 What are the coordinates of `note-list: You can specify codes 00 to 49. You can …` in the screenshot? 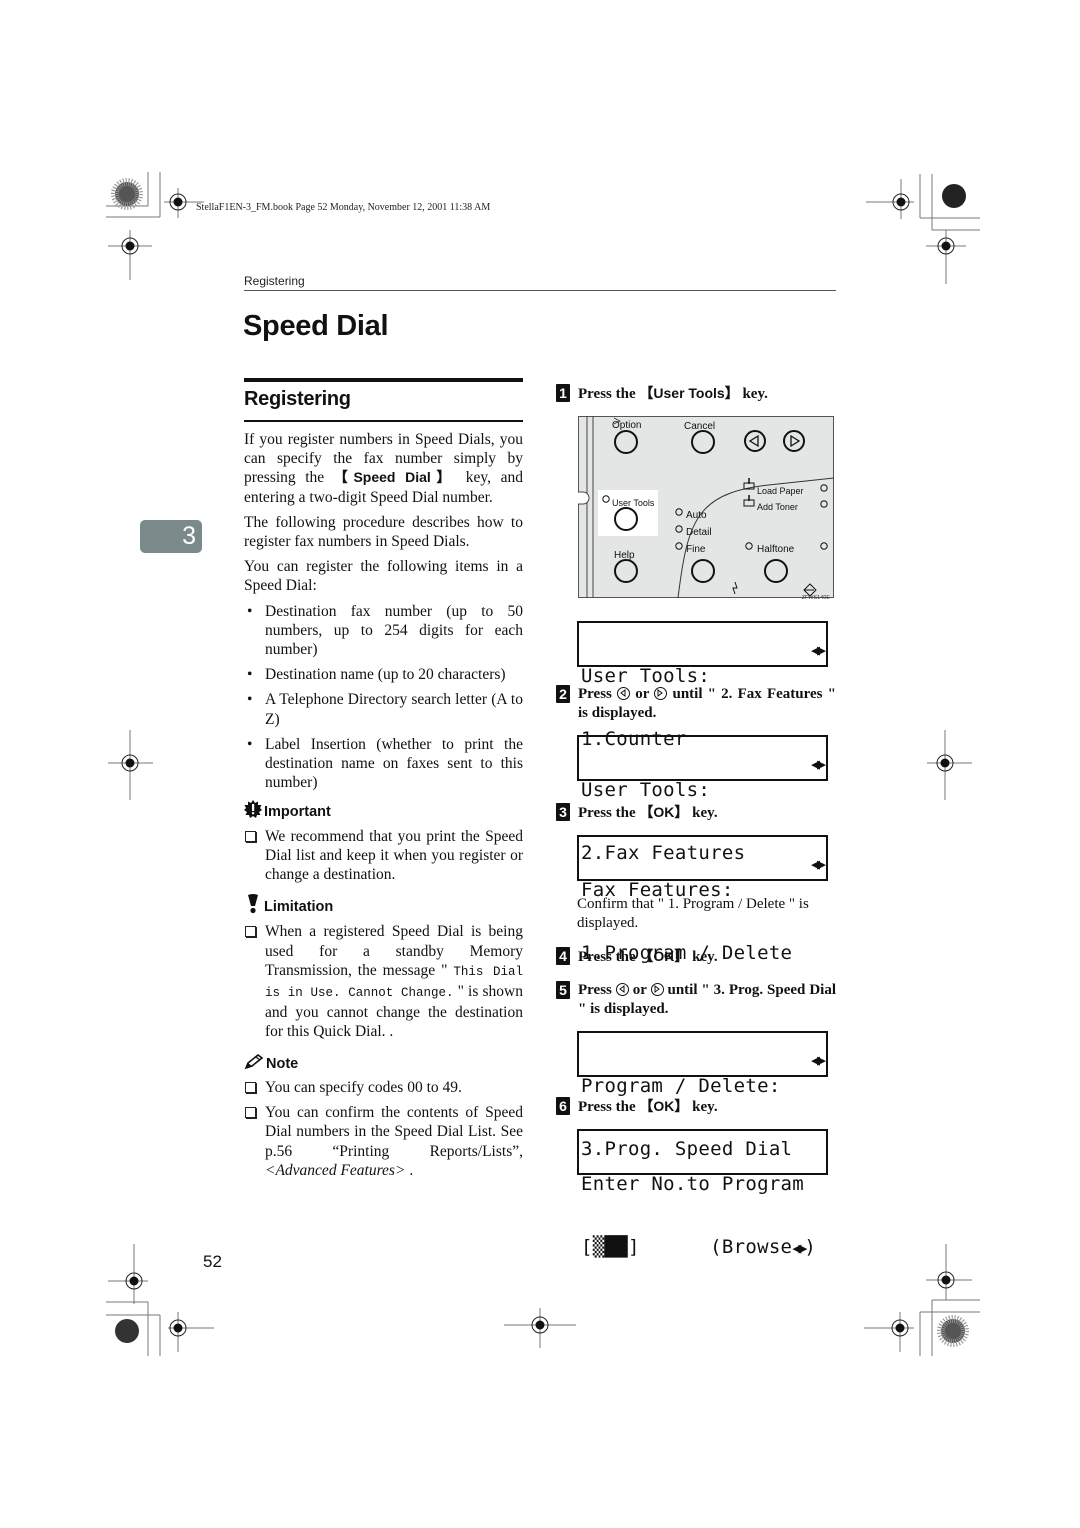 It's located at (383, 1129).